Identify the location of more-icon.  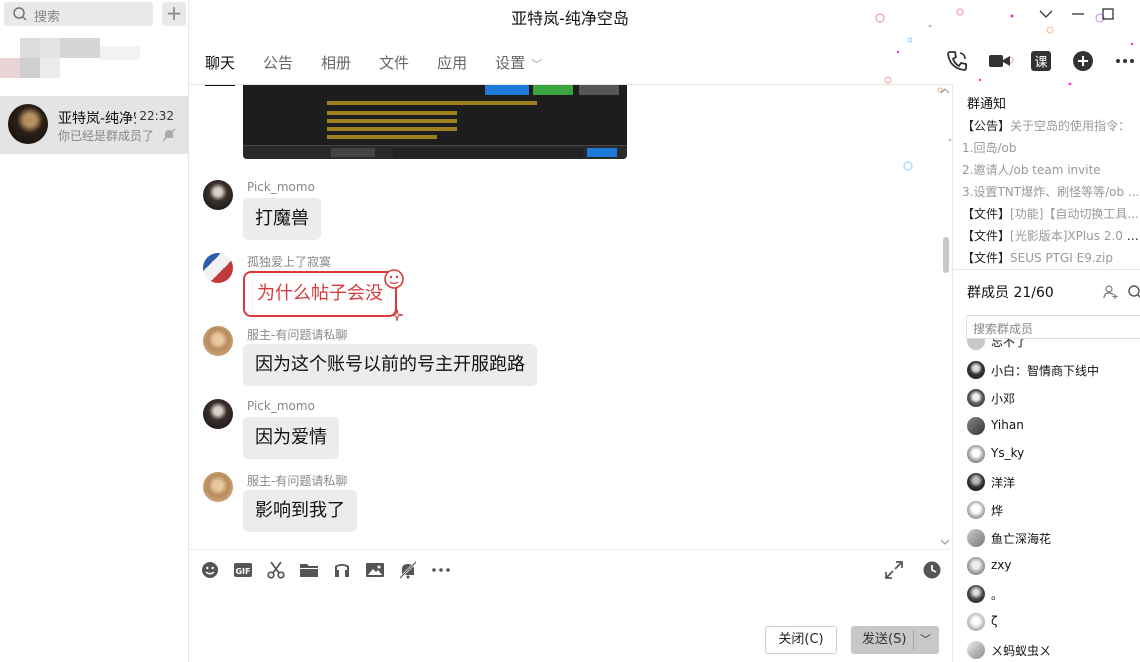
(1125, 61).